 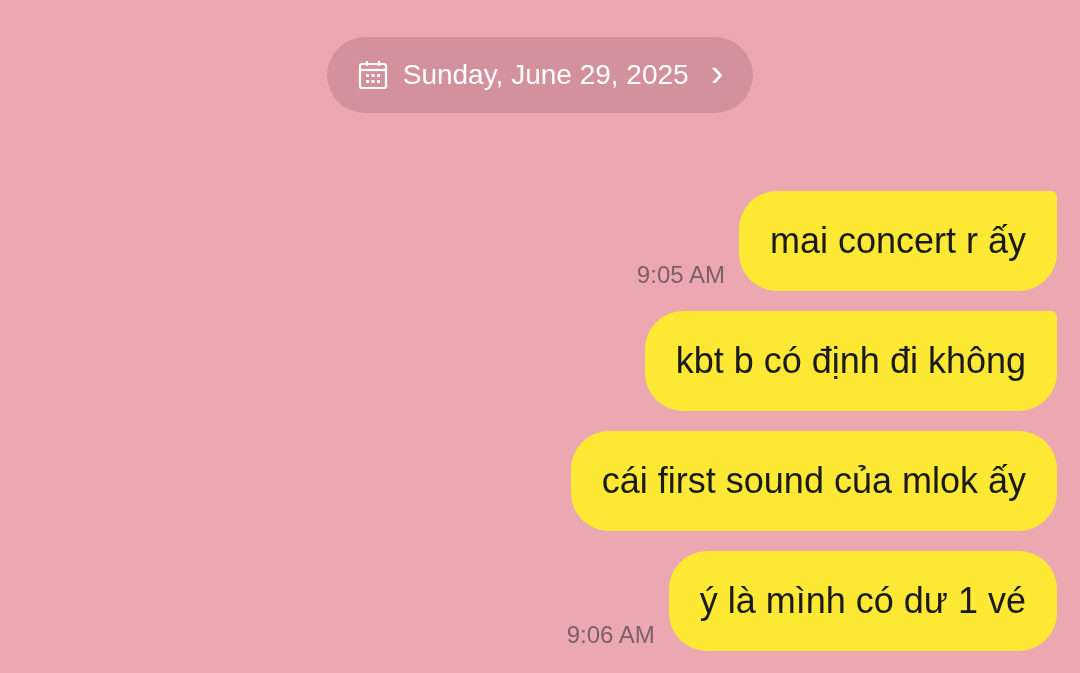 What do you see at coordinates (372, 75) in the screenshot?
I see `calendar-icon` at bounding box center [372, 75].